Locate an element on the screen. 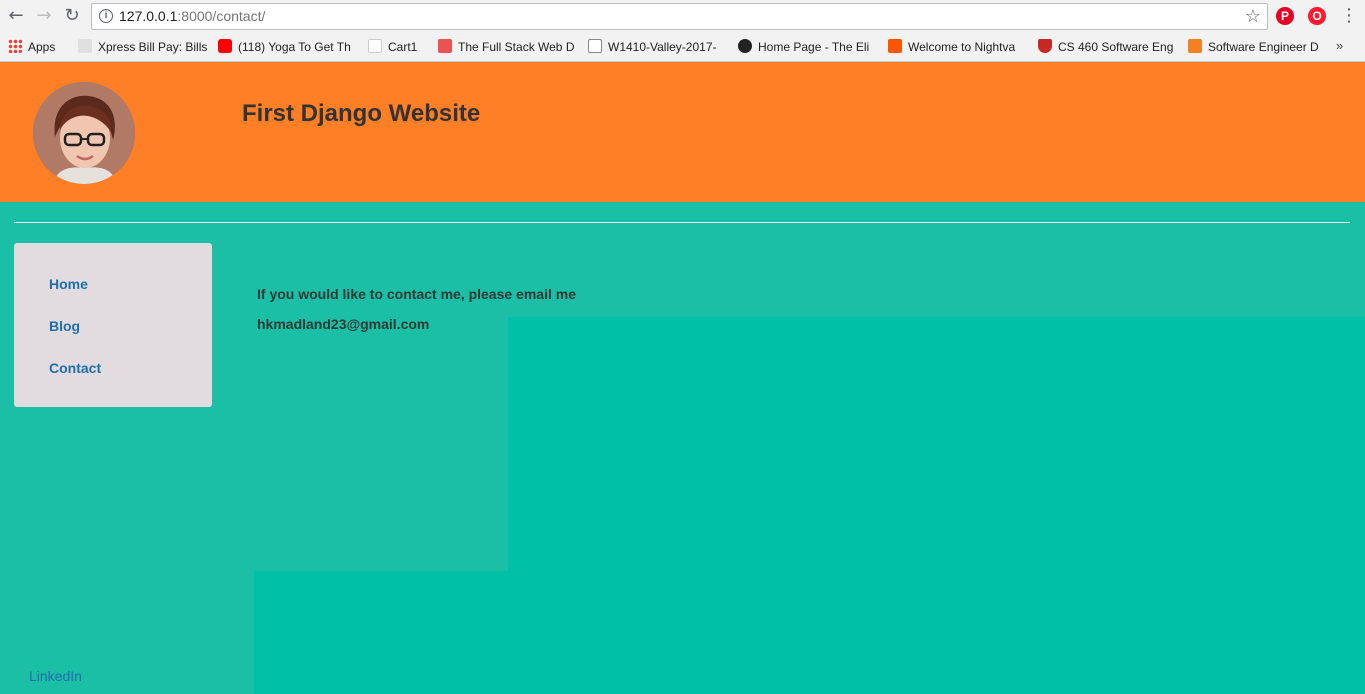 This screenshot has height=694, width=1365. bookmark-label: CS 460 Software Eng is located at coordinates (1116, 47).